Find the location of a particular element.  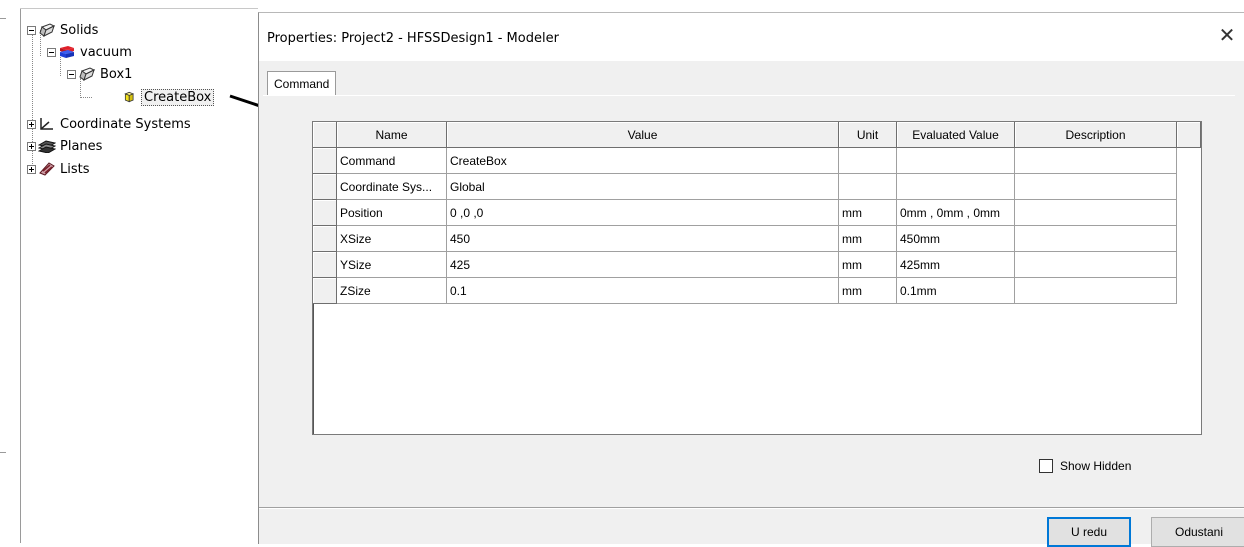

cell-value: 0.1 is located at coordinates (643, 291).